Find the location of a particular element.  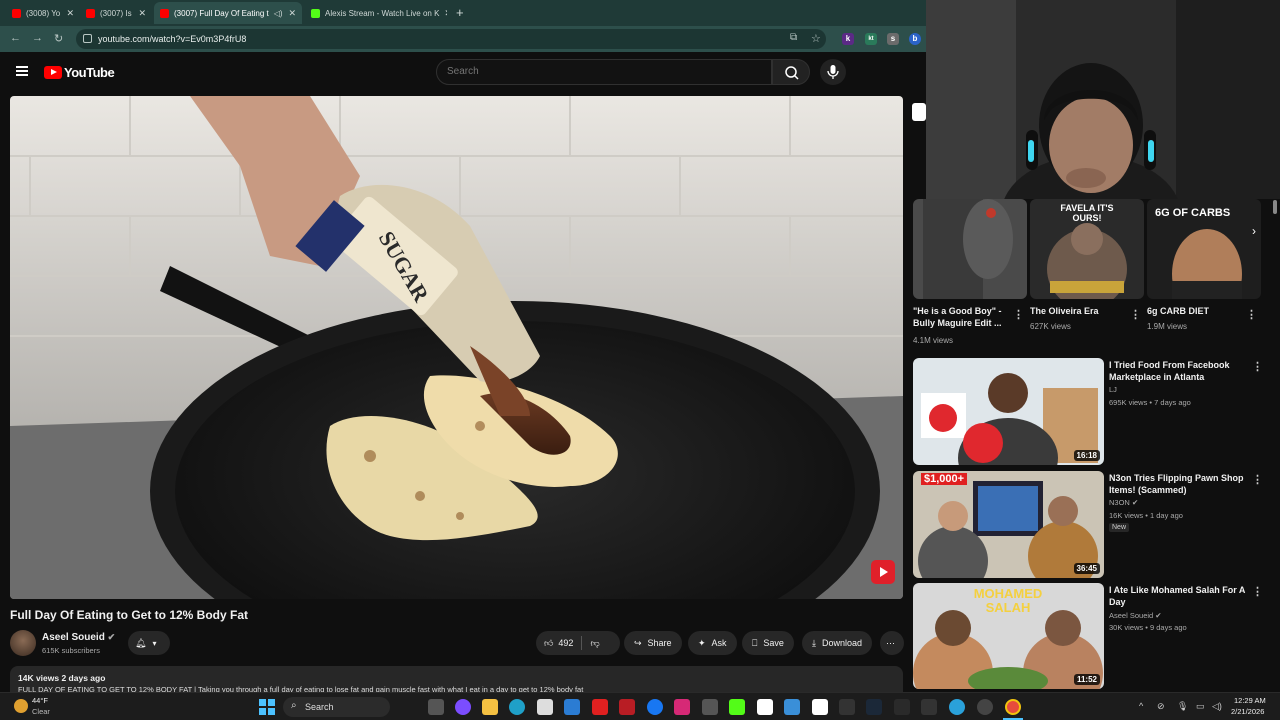

url-field: youtube.com/watch?v=Ev0m3P4frU8 is located at coordinates (451, 39).